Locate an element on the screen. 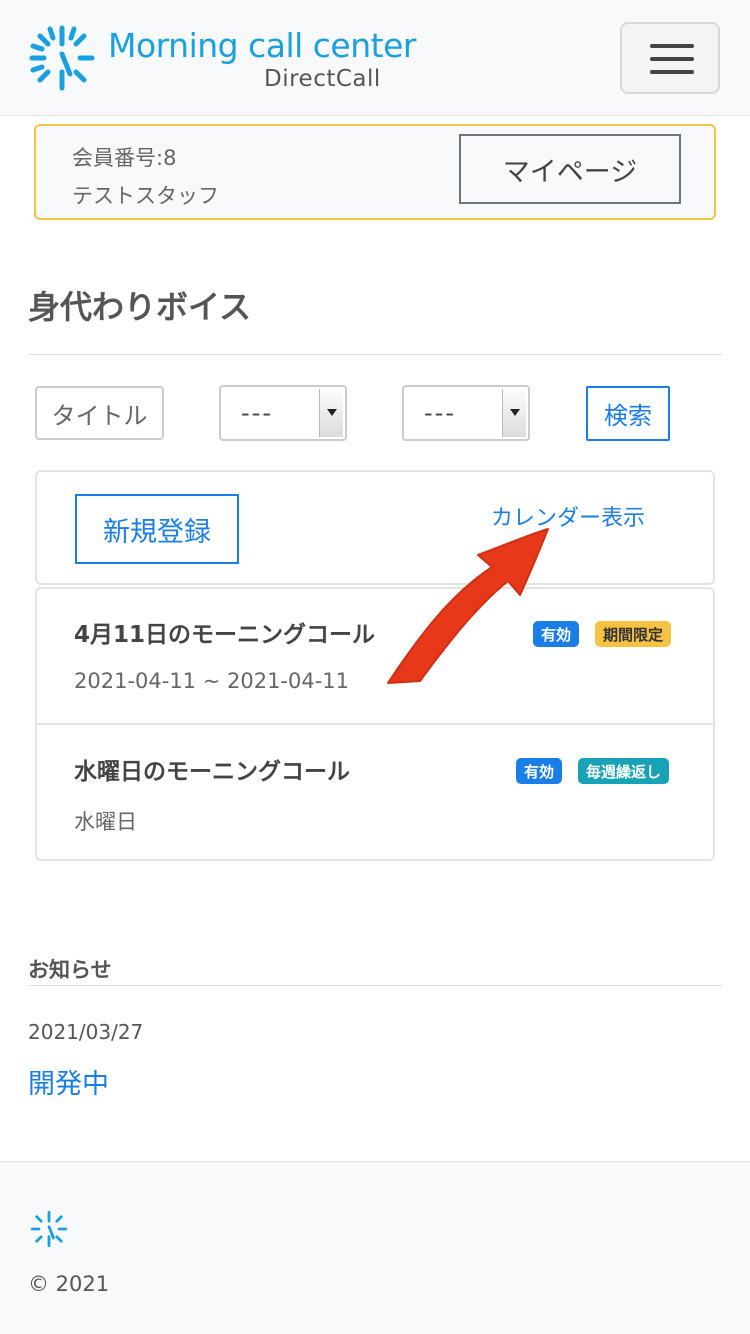  hamburger-icon is located at coordinates (672, 46).